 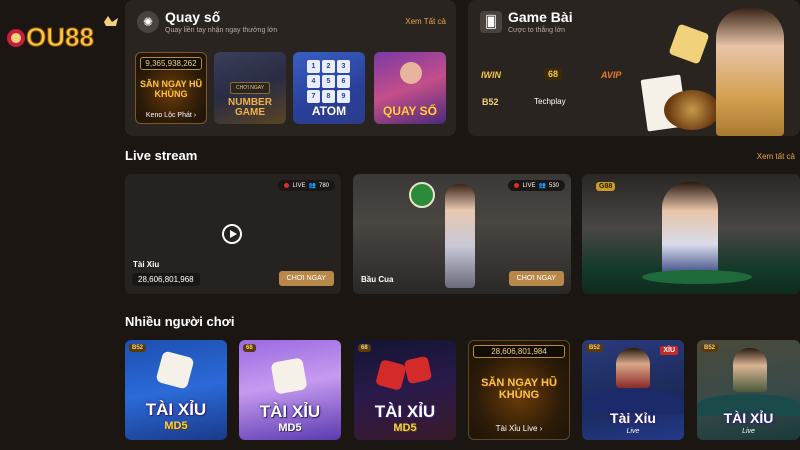 What do you see at coordinates (250, 107) in the screenshot?
I see `number-game-art: NUMBER GAME` at bounding box center [250, 107].